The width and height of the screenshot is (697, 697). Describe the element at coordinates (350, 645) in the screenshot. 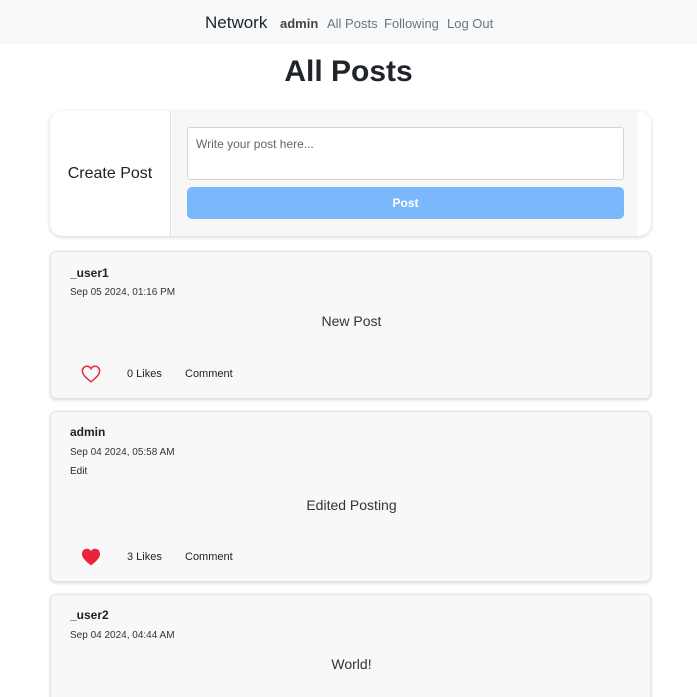

I see `post-card: _user2 Sep 04 2024, 04:44 AM World!` at that location.